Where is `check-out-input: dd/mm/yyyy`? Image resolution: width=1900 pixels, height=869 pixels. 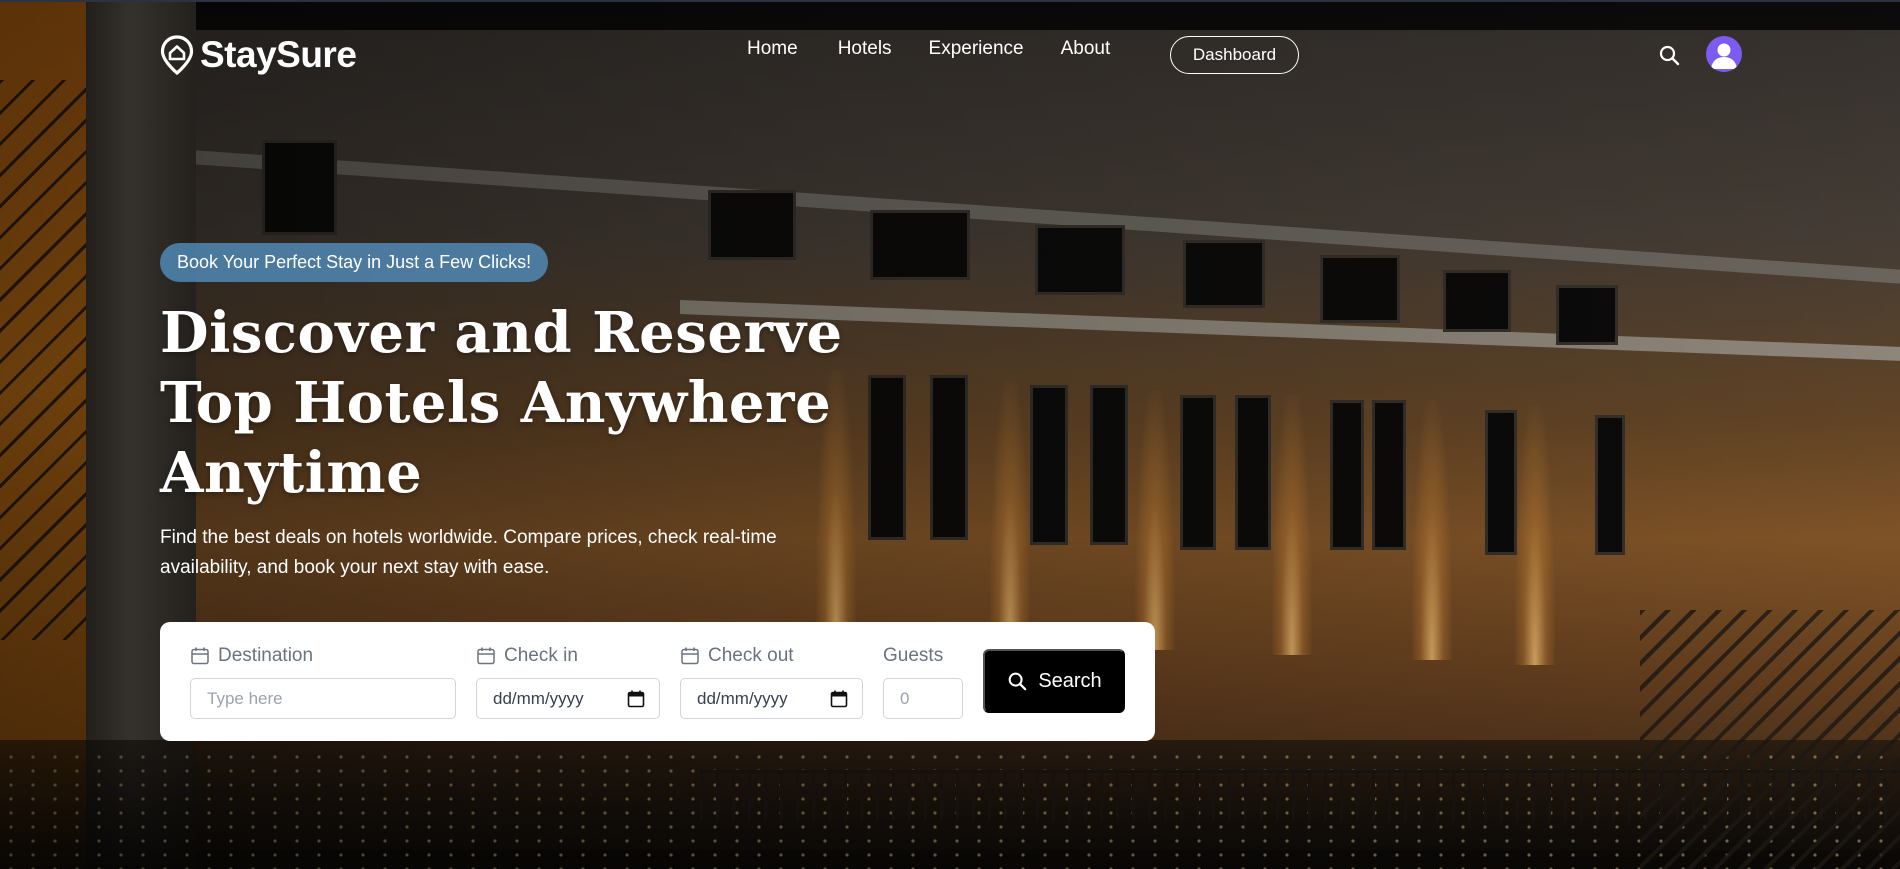
check-out-input: dd/mm/yyyy is located at coordinates (771, 698).